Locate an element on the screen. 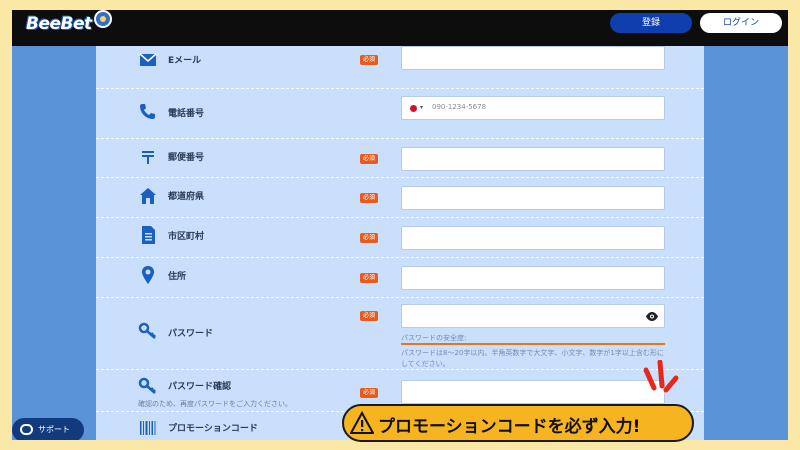  form-row-email: Eメール 必須 is located at coordinates (400, 67).